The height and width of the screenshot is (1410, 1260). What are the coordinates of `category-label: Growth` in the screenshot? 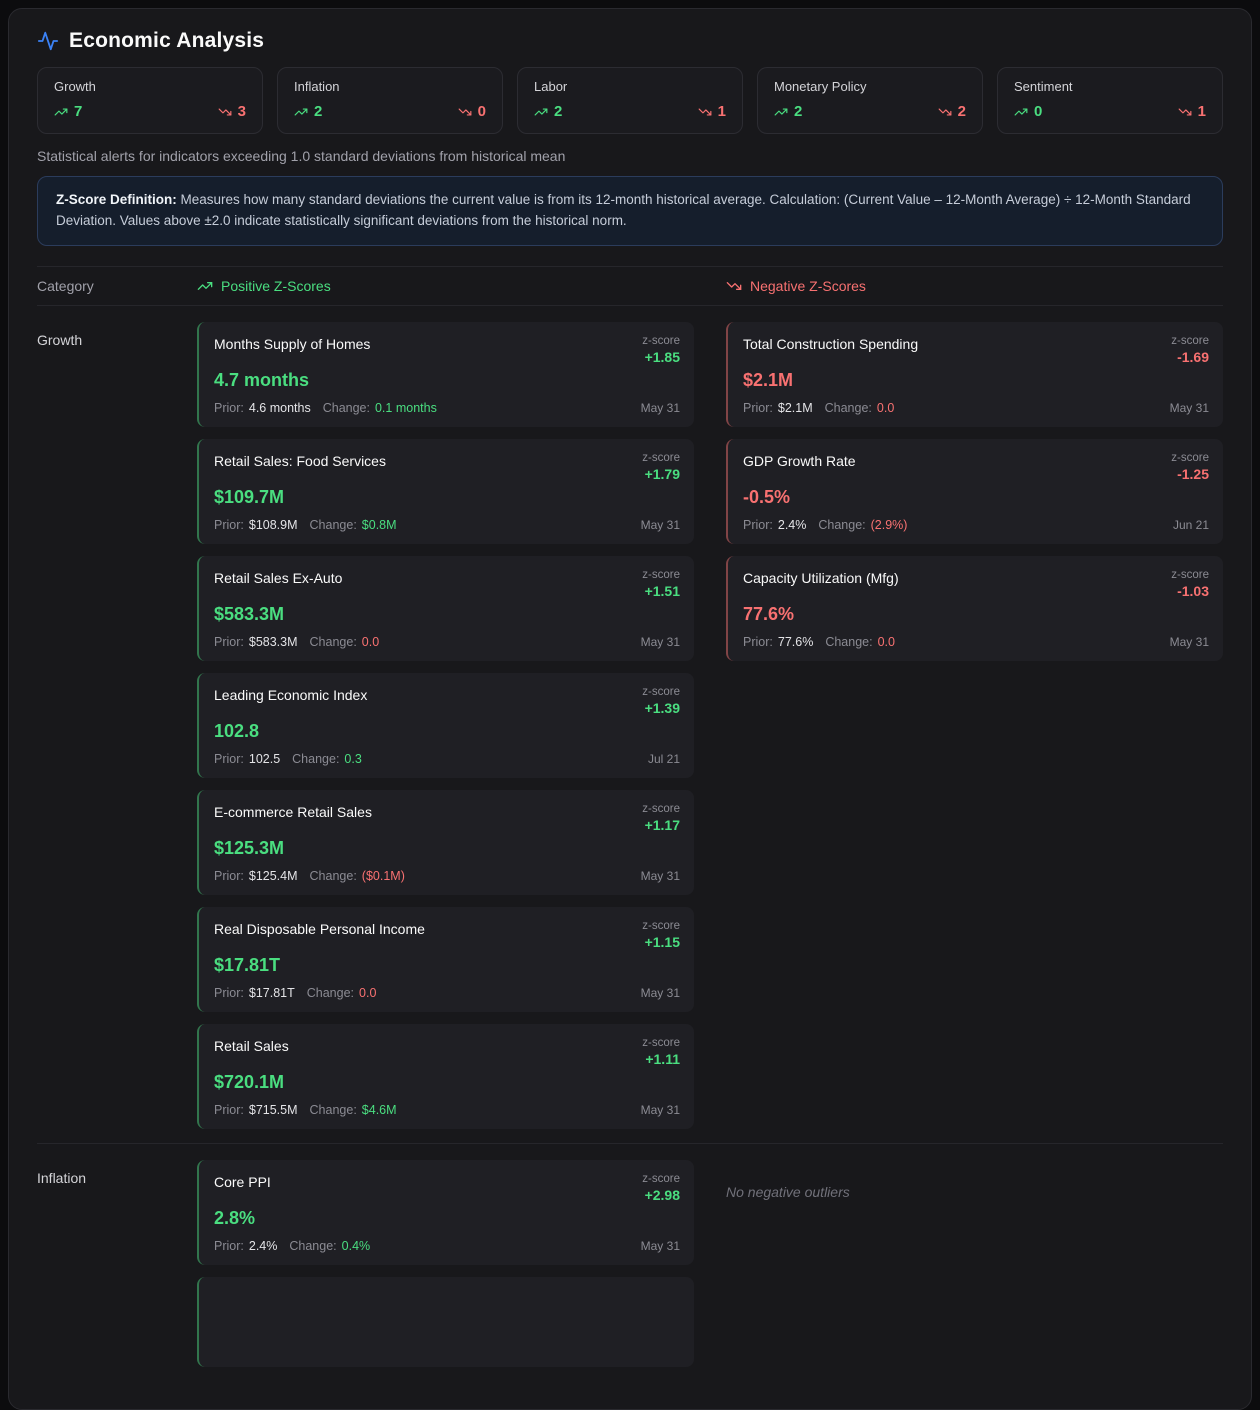 It's located at (60, 339).